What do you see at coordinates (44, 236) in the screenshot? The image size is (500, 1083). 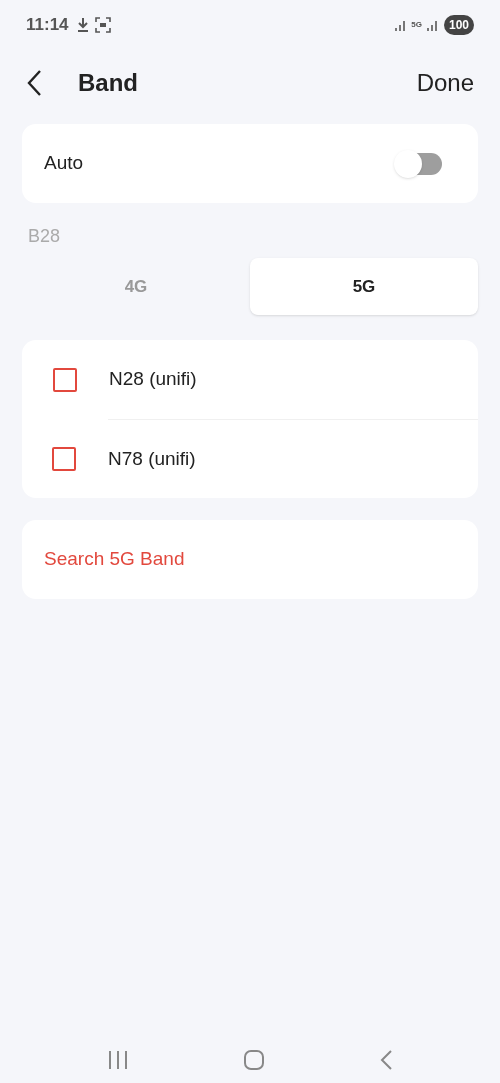 I see `section-label: B28` at bounding box center [44, 236].